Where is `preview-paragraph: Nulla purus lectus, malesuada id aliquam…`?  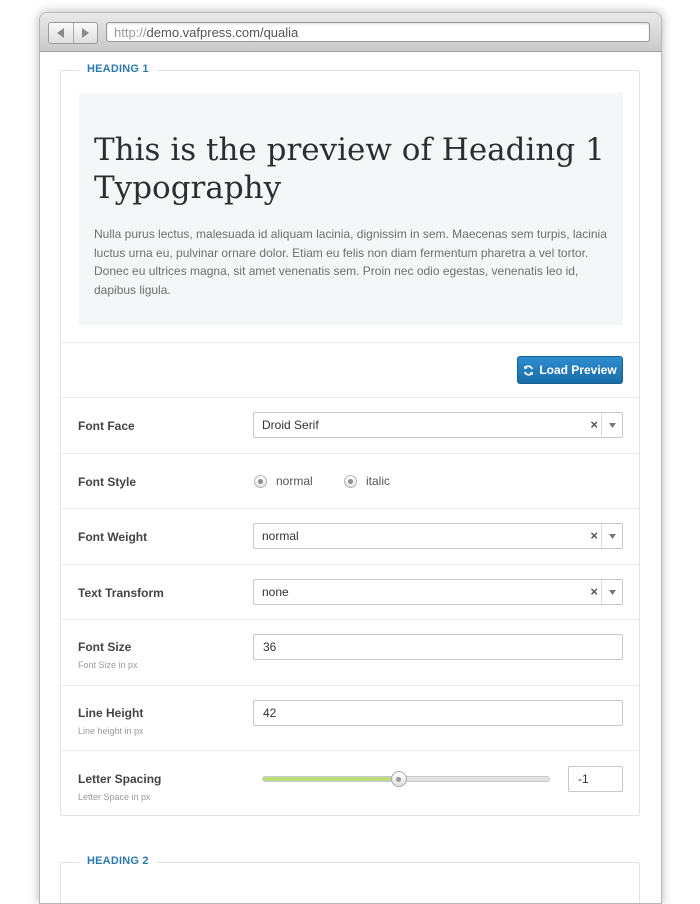 preview-paragraph: Nulla purus lectus, malesuada id aliquam… is located at coordinates (350, 262).